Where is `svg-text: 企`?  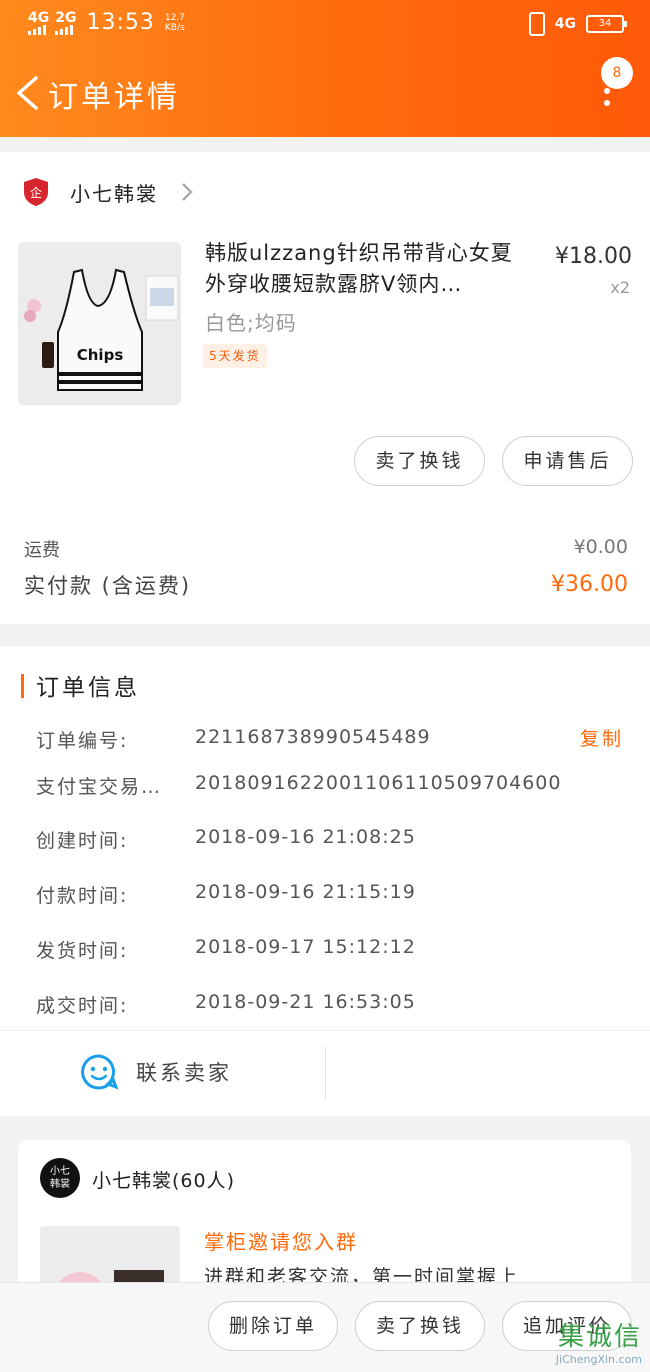 svg-text: 企 is located at coordinates (36, 192).